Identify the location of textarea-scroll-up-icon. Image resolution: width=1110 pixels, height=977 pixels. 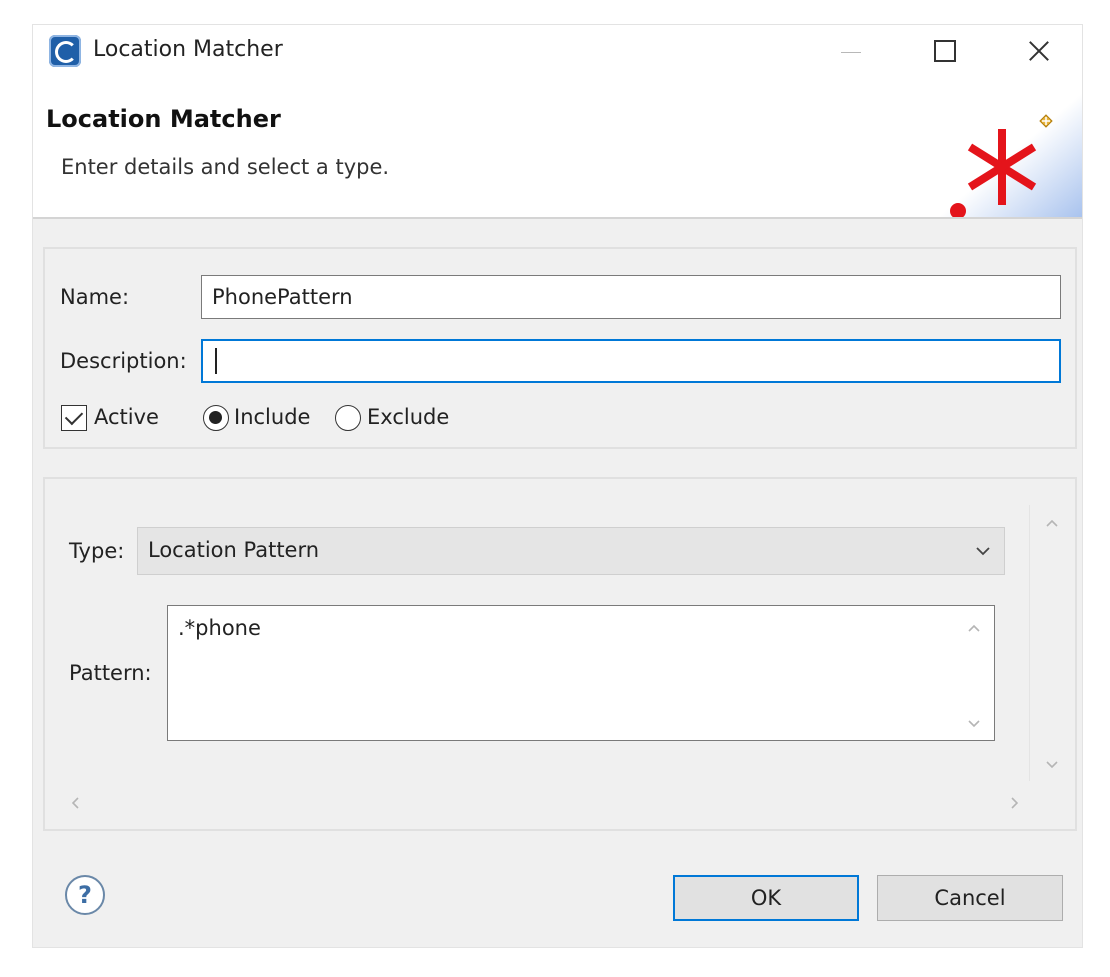
(974, 628).